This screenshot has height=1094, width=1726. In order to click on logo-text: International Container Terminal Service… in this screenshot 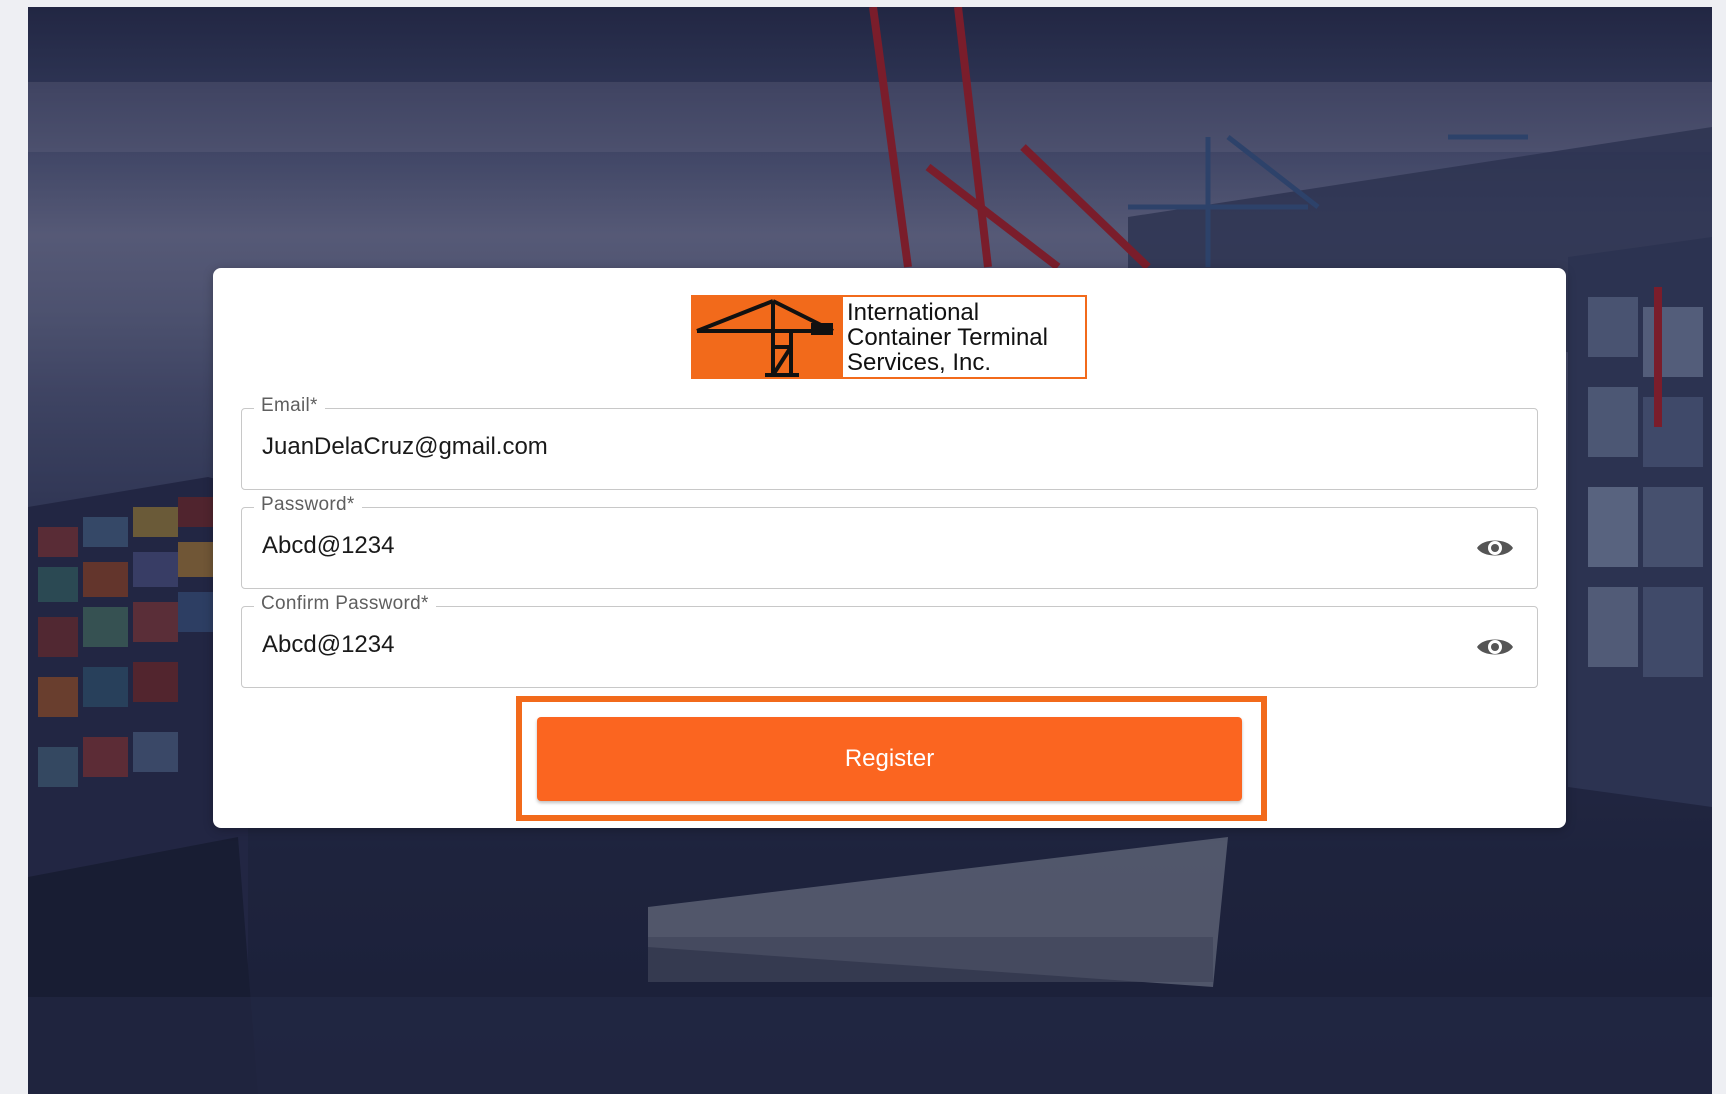, I will do `click(964, 337)`.